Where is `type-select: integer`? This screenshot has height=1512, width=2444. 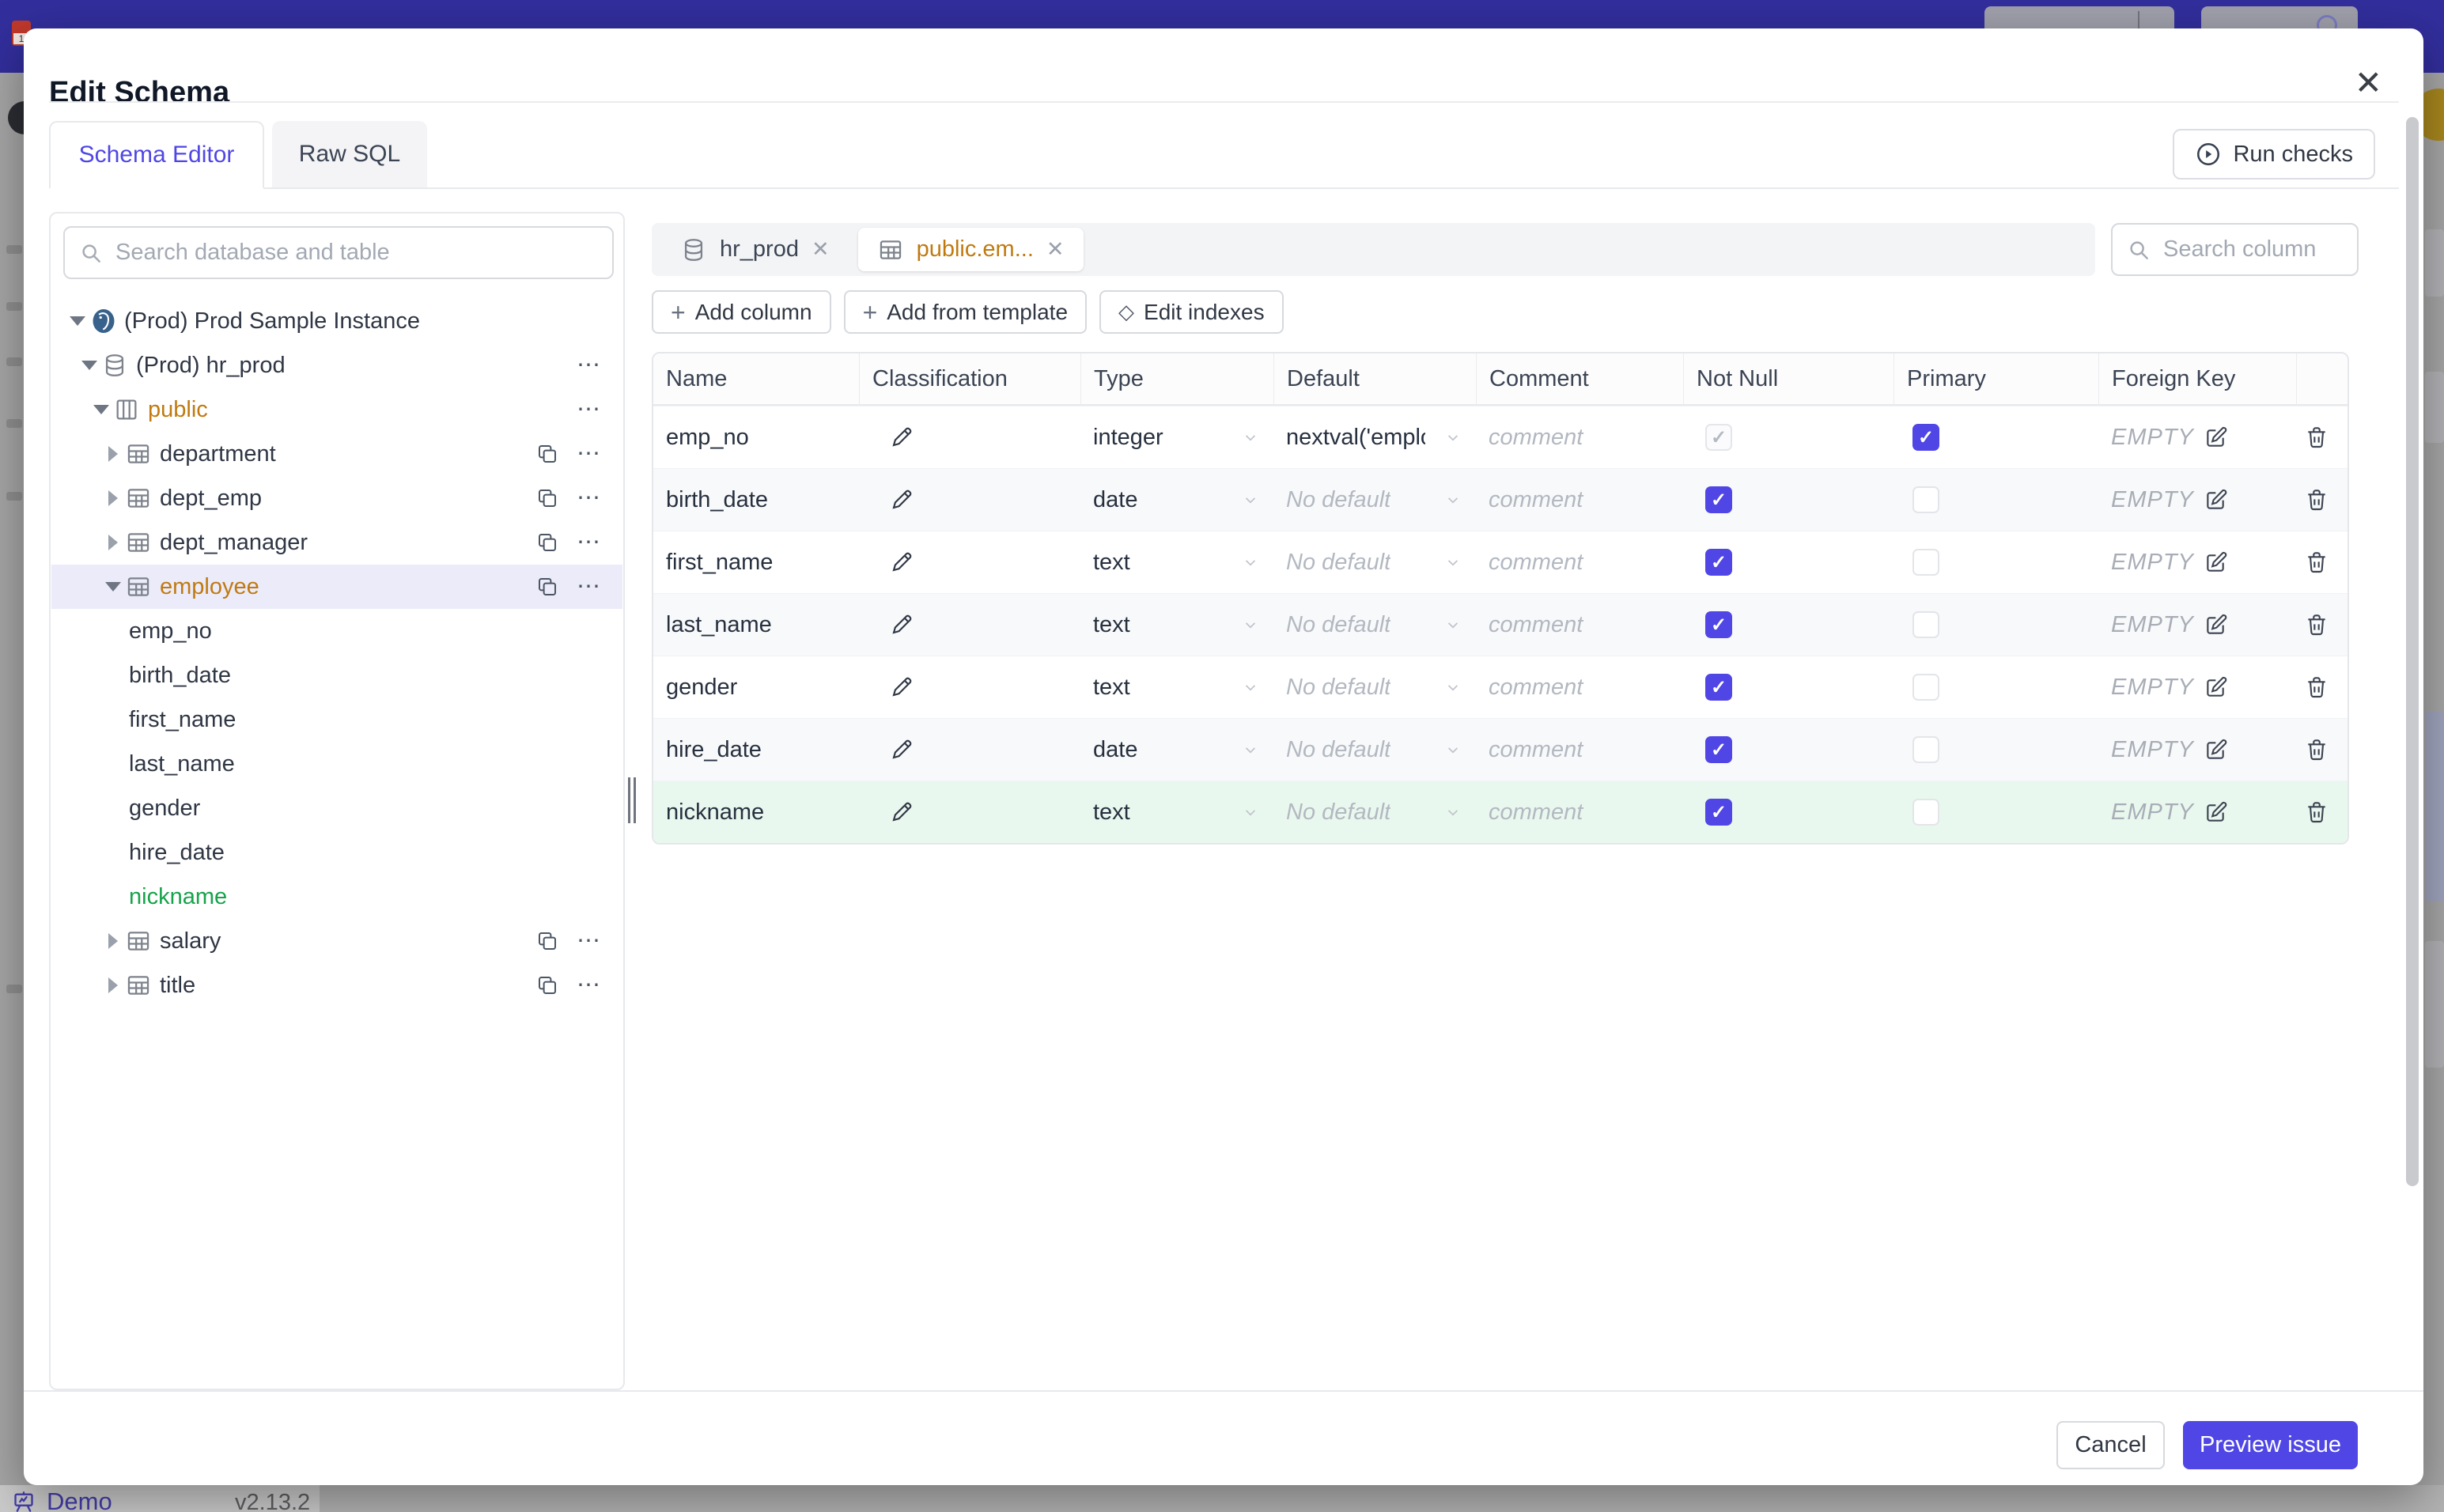
type-select: integer is located at coordinates (1183, 438).